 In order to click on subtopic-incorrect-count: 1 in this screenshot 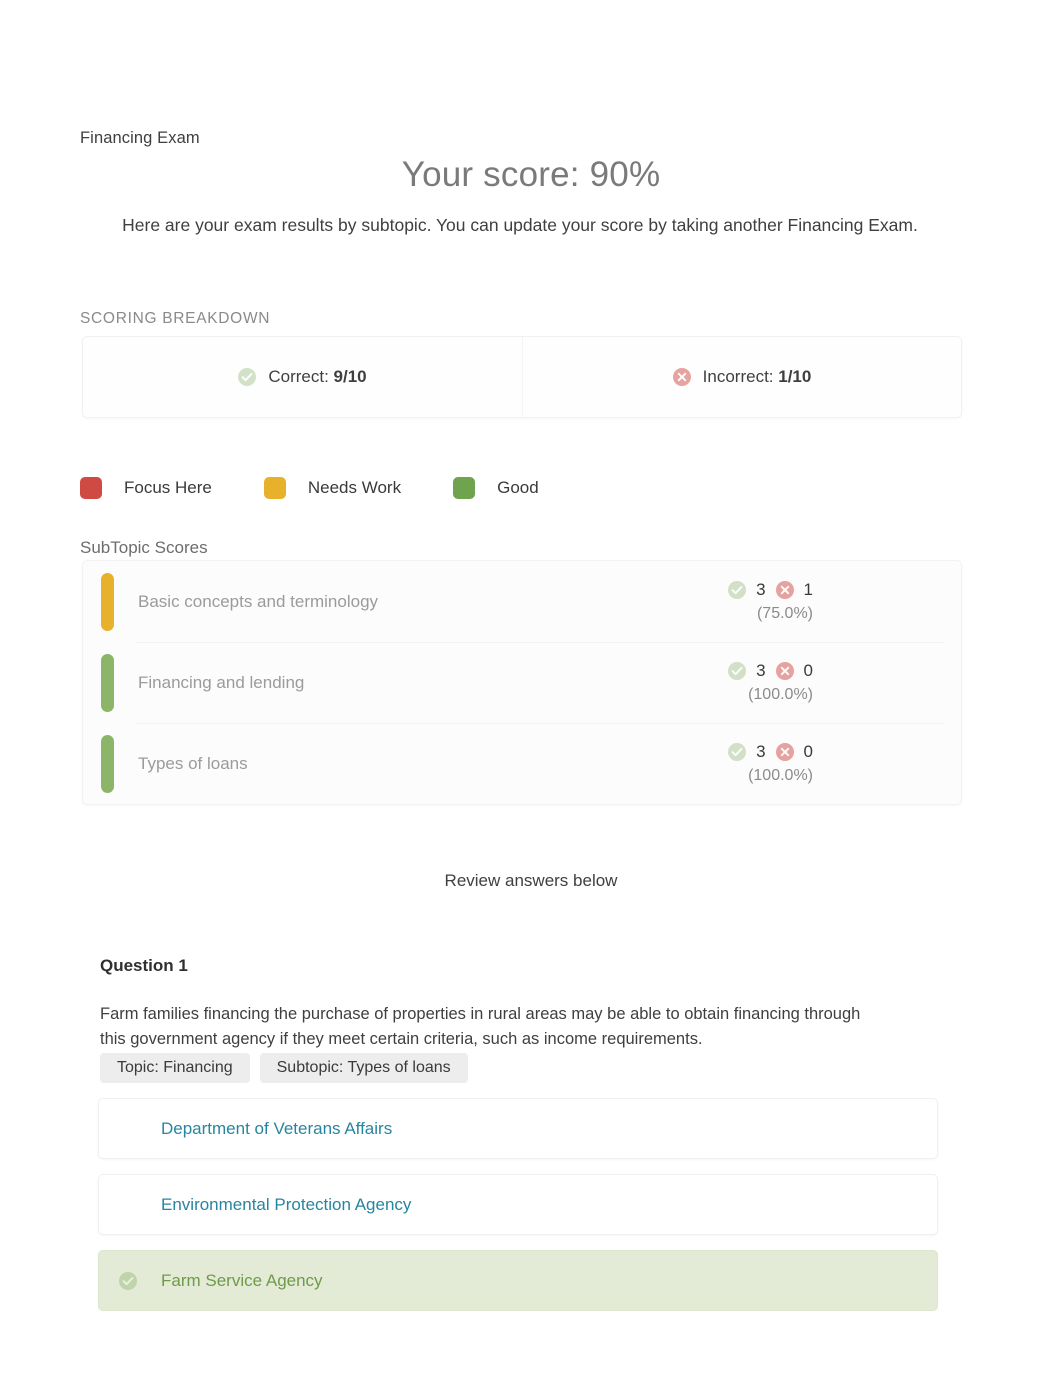, I will do `click(808, 589)`.